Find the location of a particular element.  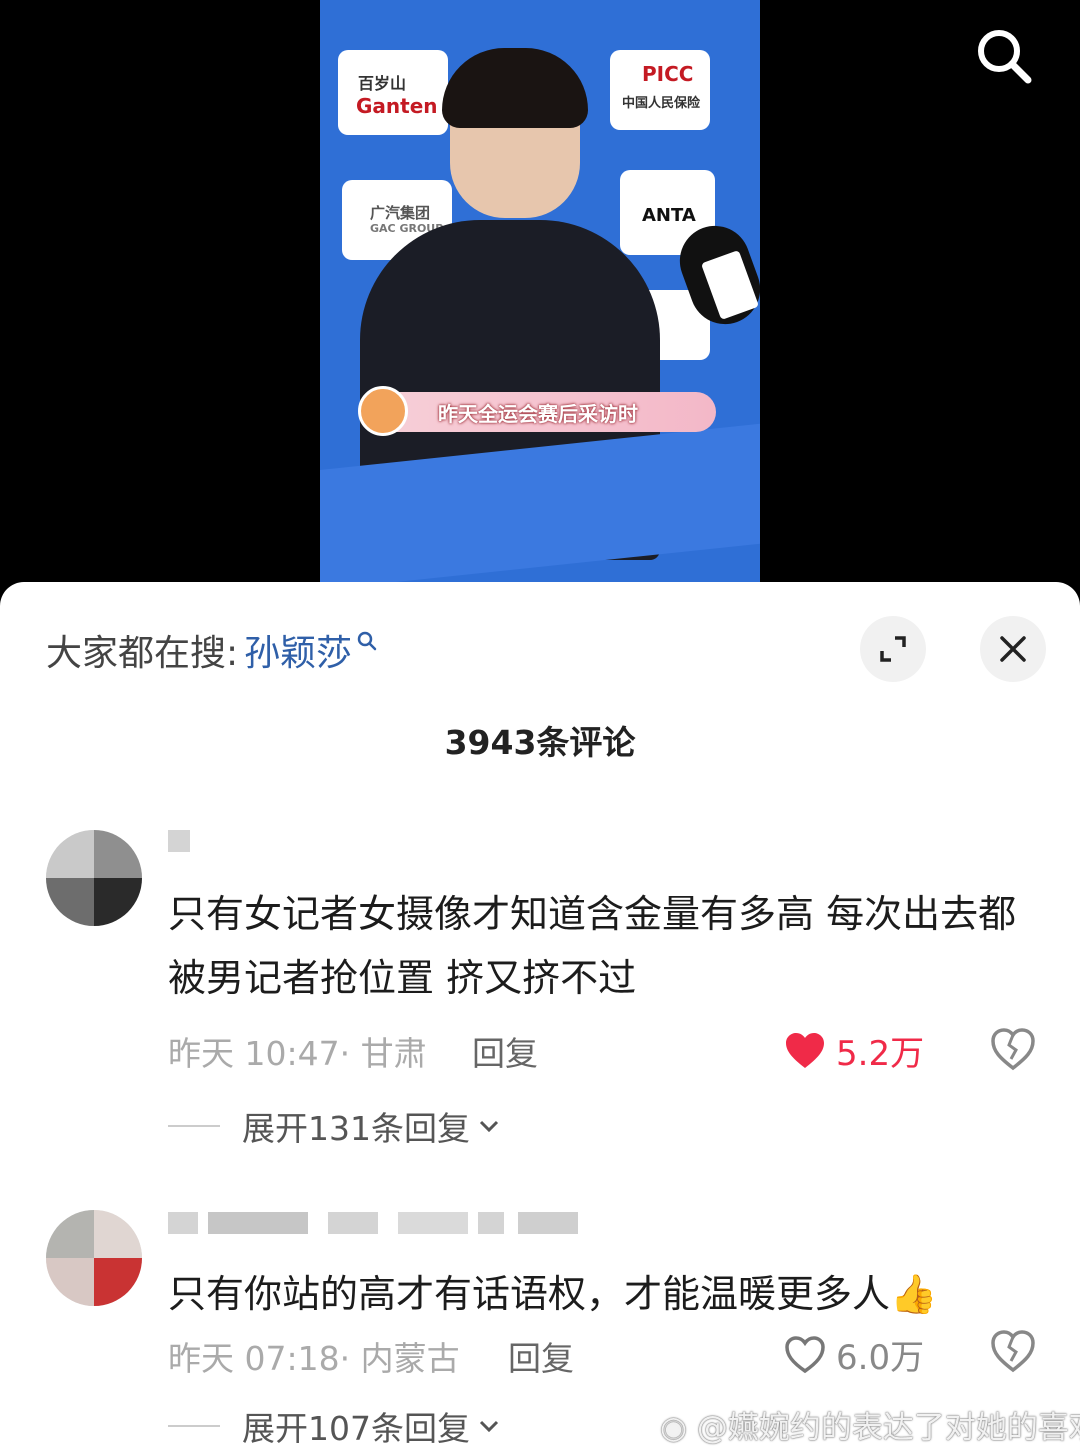

like-count: 6.0万 is located at coordinates (880, 1358).